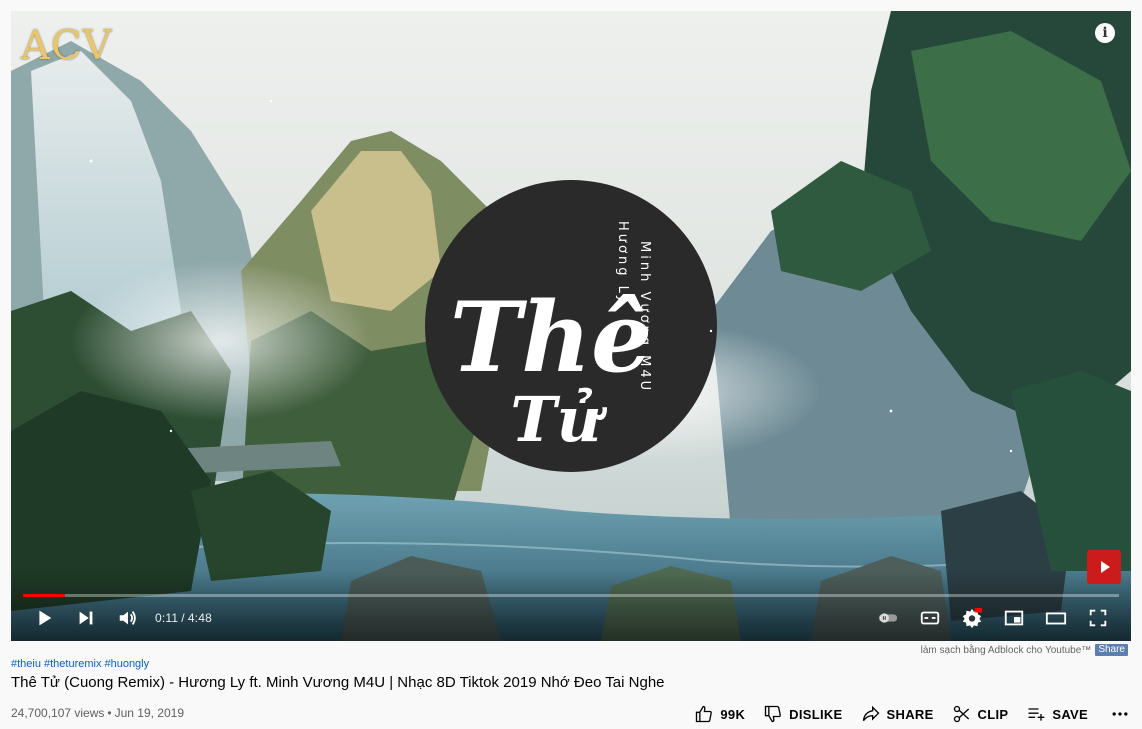 The image size is (1142, 729). What do you see at coordinates (67, 46) in the screenshot?
I see `channel-logo: ACV` at bounding box center [67, 46].